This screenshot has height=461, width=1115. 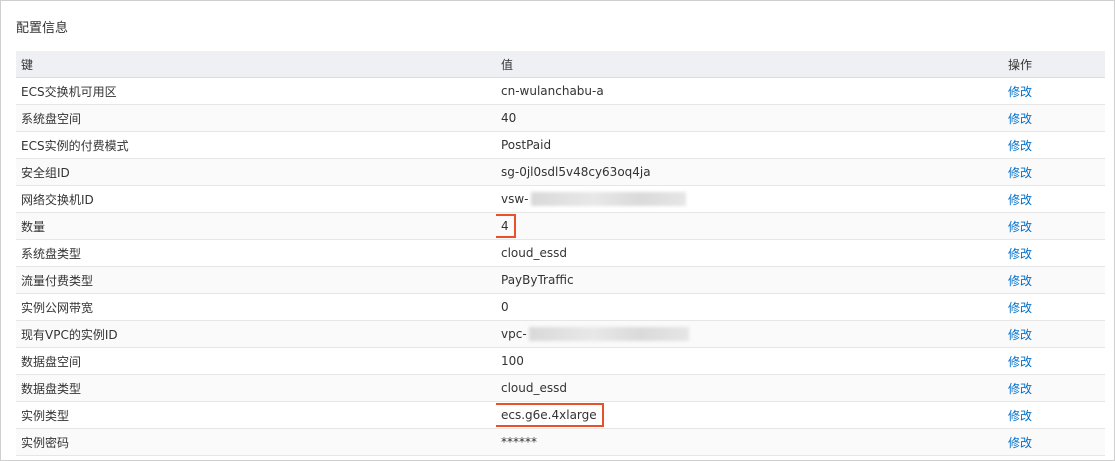 What do you see at coordinates (256, 199) in the screenshot?
I see `row-key: 网络交换机ID` at bounding box center [256, 199].